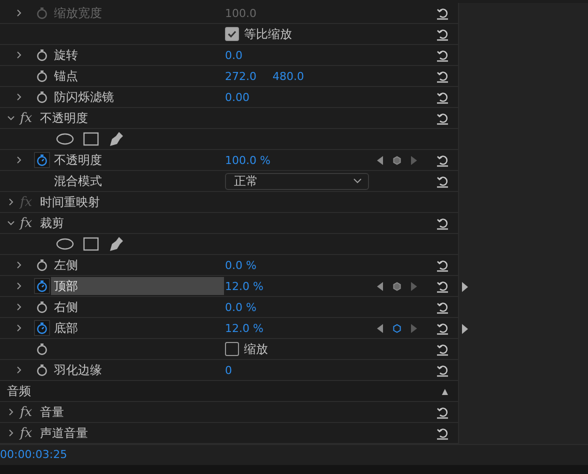 This screenshot has width=588, height=474. Describe the element at coordinates (64, 118) in the screenshot. I see `effect-name: 不透明度` at that location.